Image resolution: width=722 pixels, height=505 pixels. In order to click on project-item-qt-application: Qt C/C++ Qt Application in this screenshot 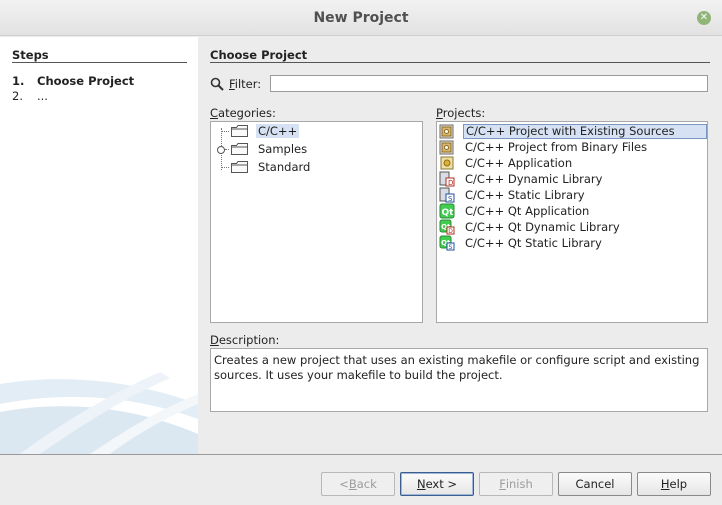, I will do `click(573, 211)`.